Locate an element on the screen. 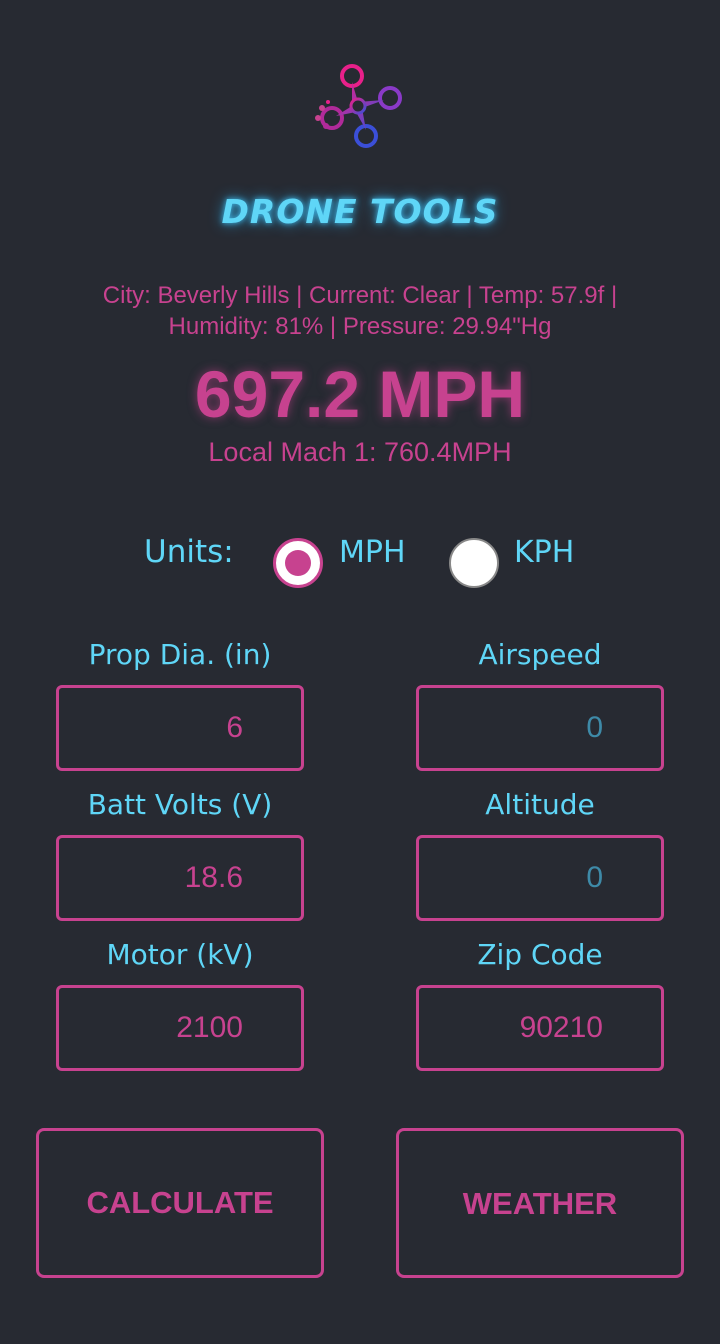 The height and width of the screenshot is (1344, 720). app-title: DRONE TOOLS is located at coordinates (360, 211).